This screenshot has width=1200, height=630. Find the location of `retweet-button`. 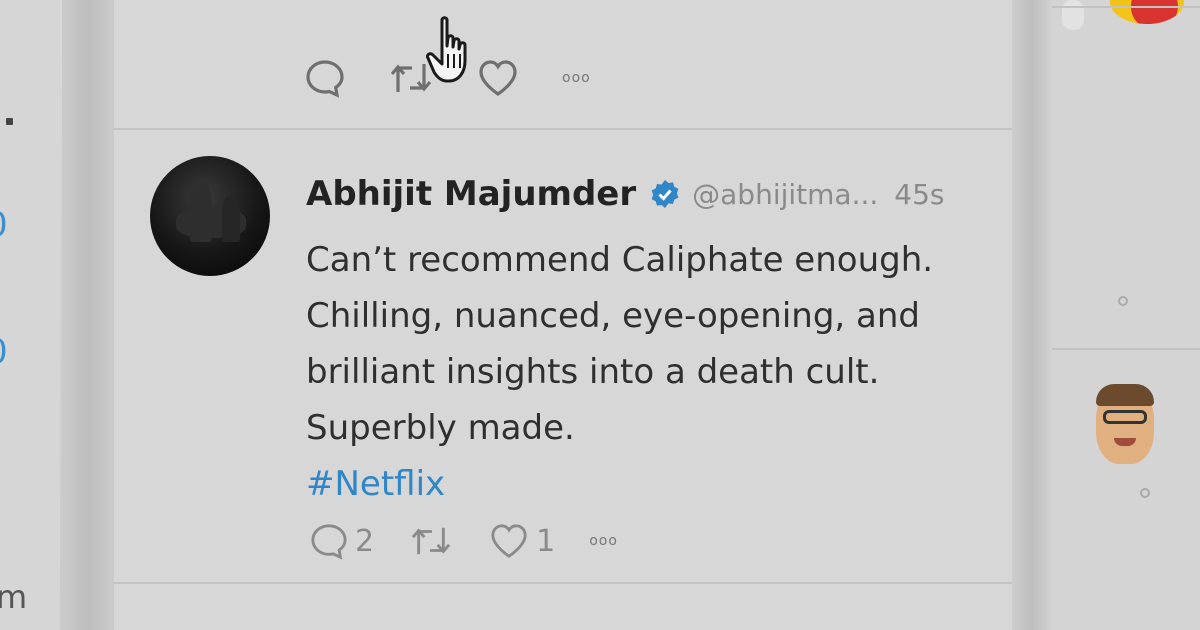

retweet-button is located at coordinates (431, 541).